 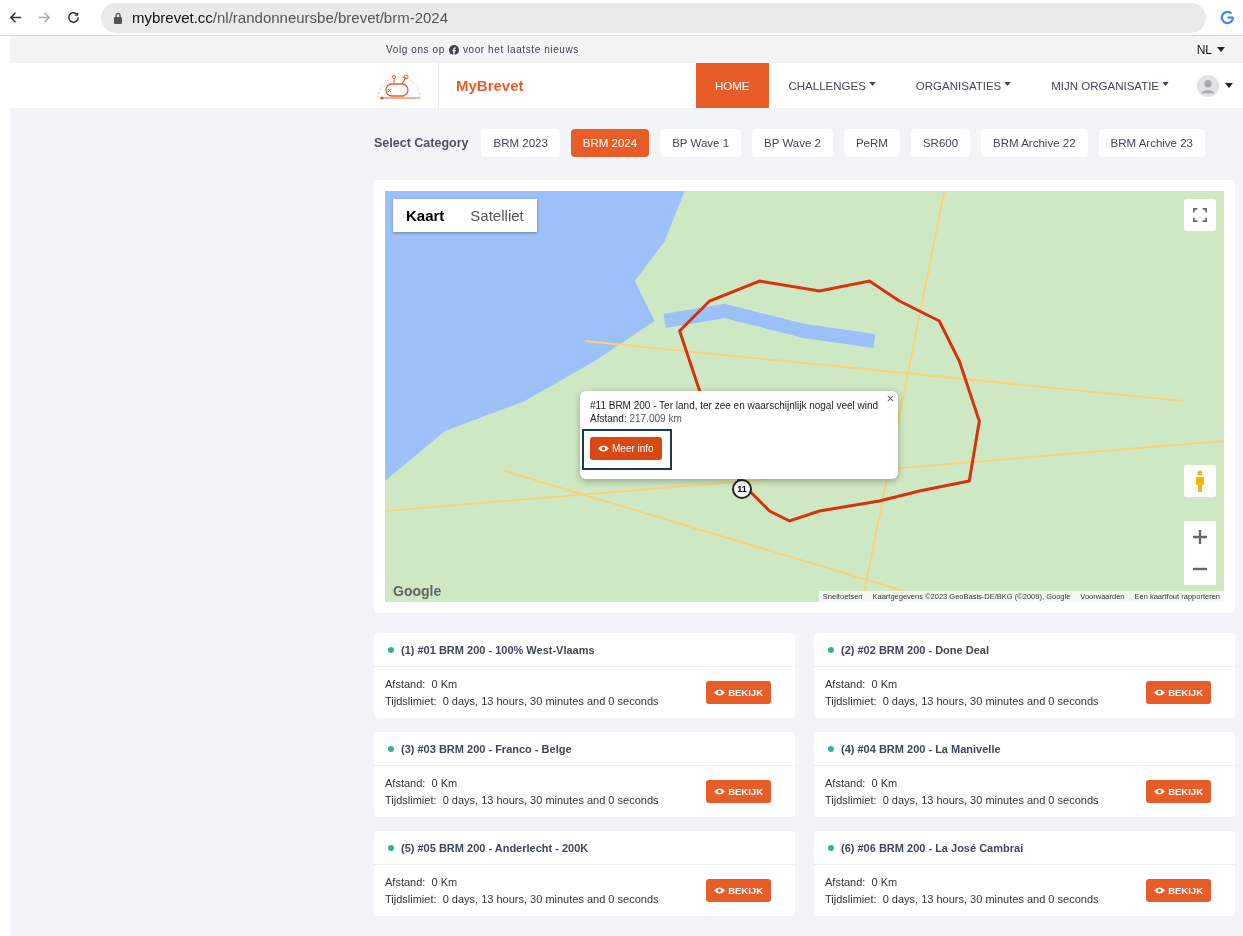 I want to click on fullscreen-icon, so click(x=1200, y=215).